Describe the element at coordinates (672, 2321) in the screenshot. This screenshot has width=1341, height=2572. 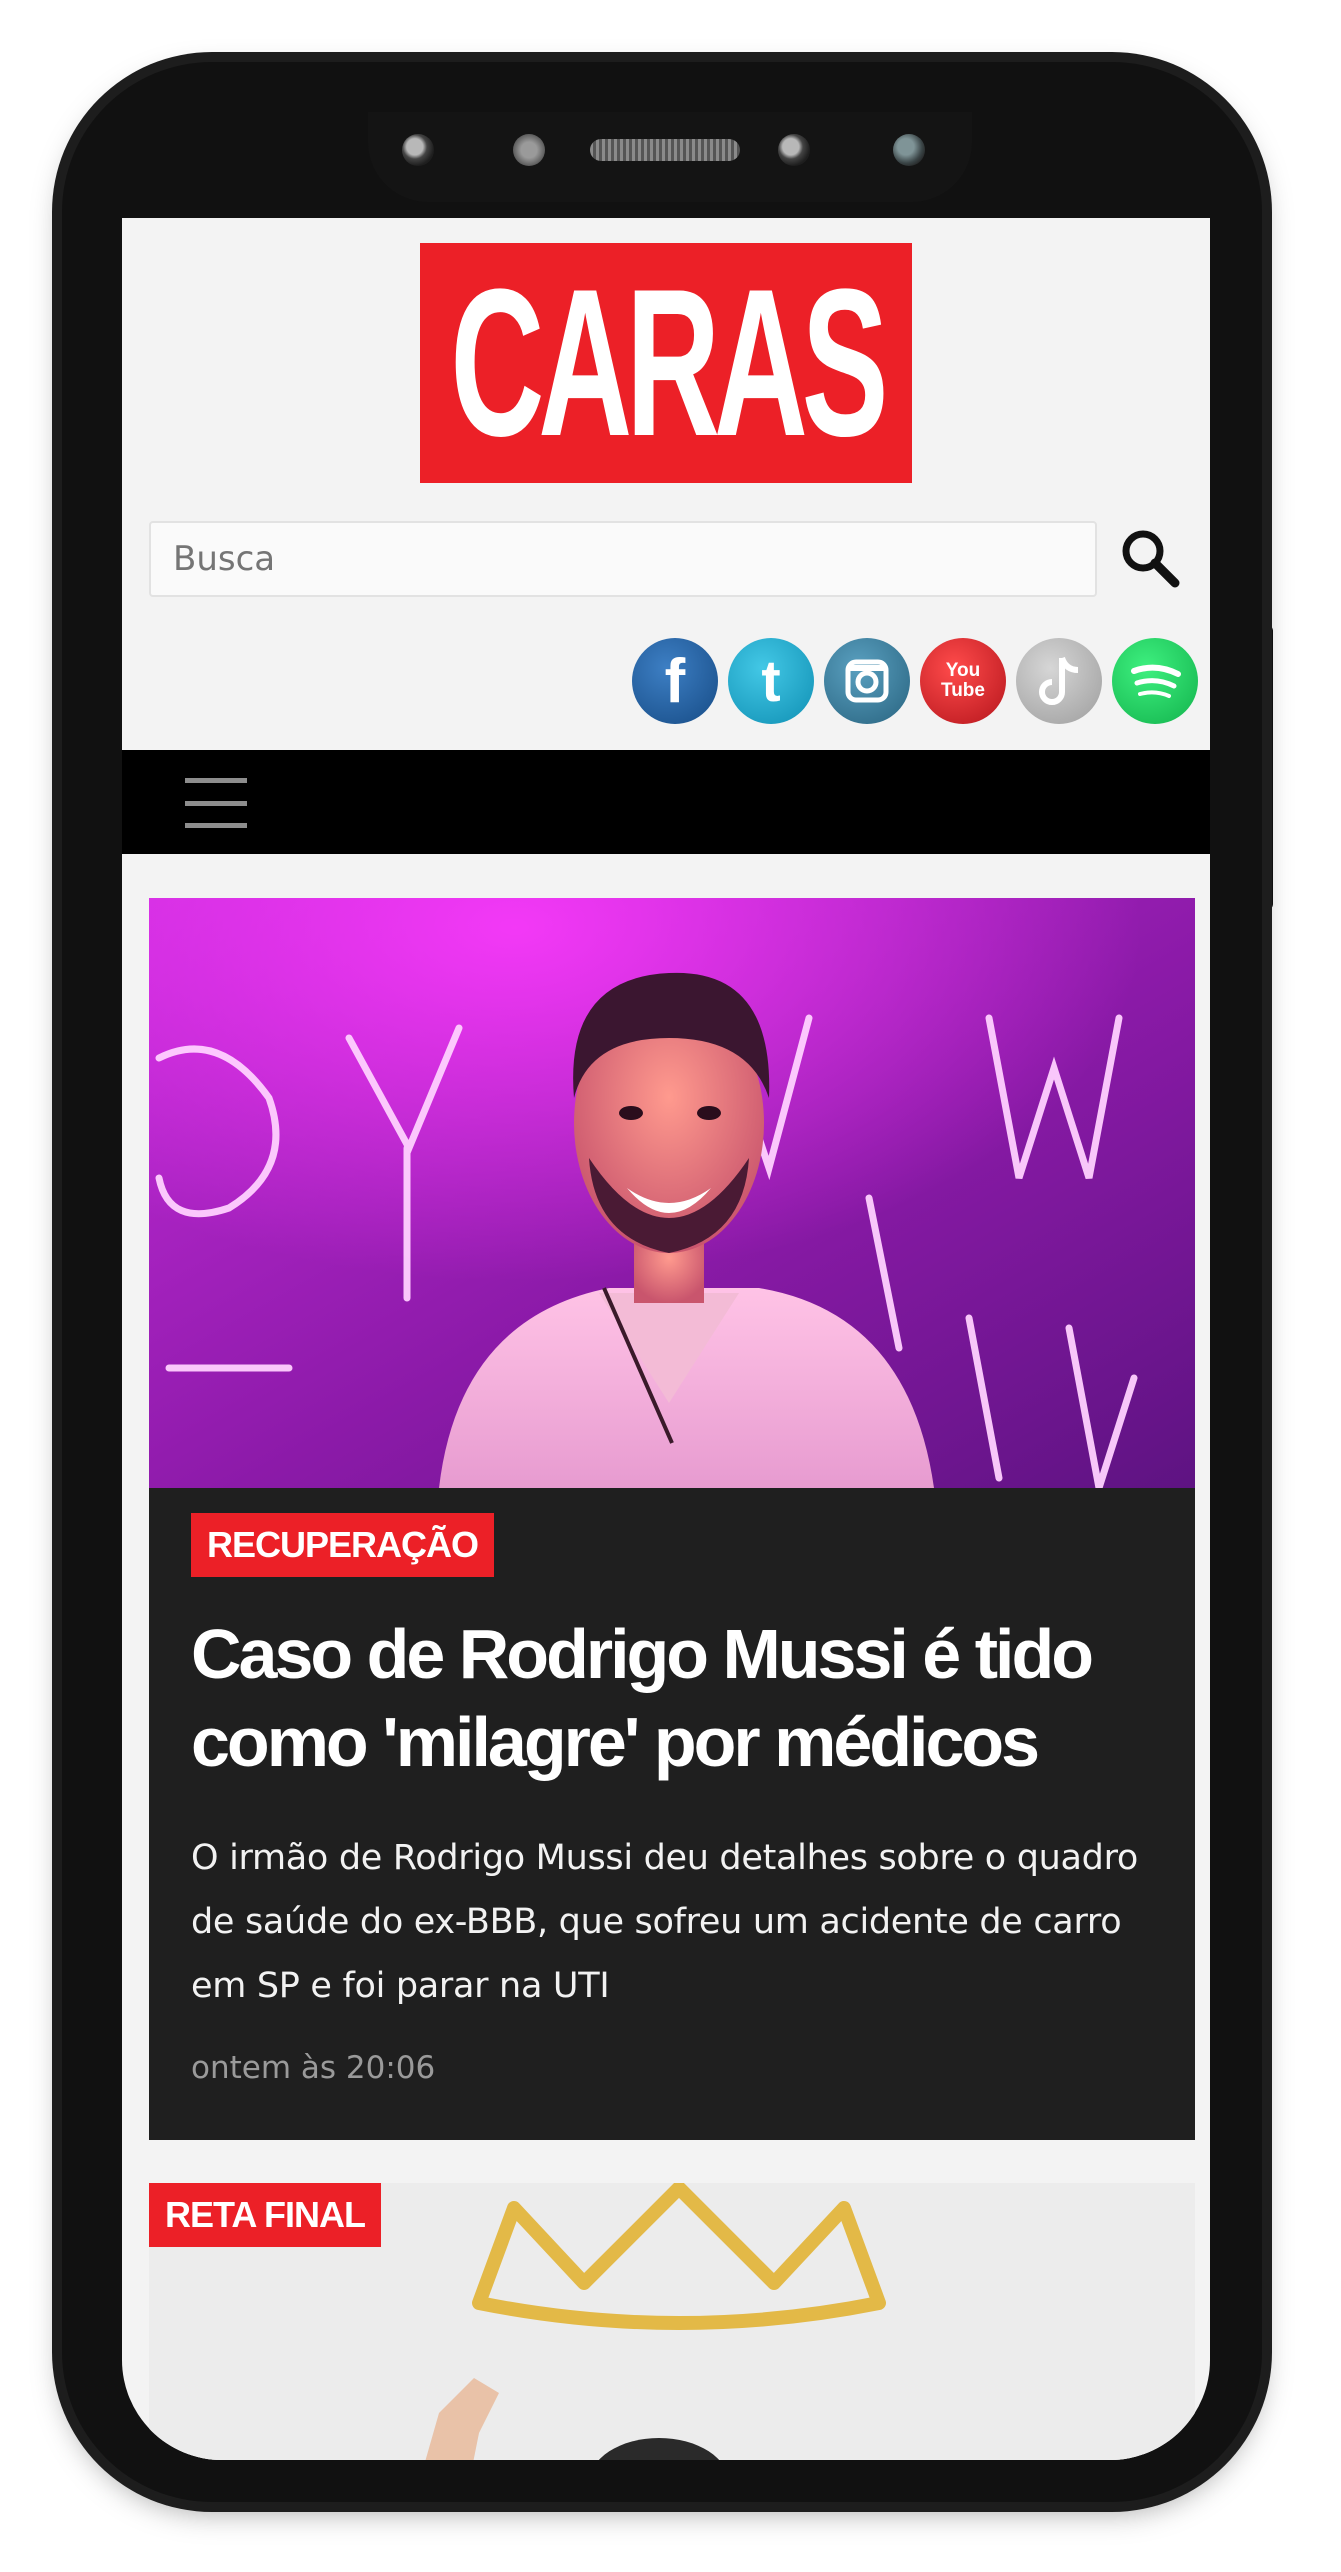
I see `second-article-card: RETA FINAL` at that location.